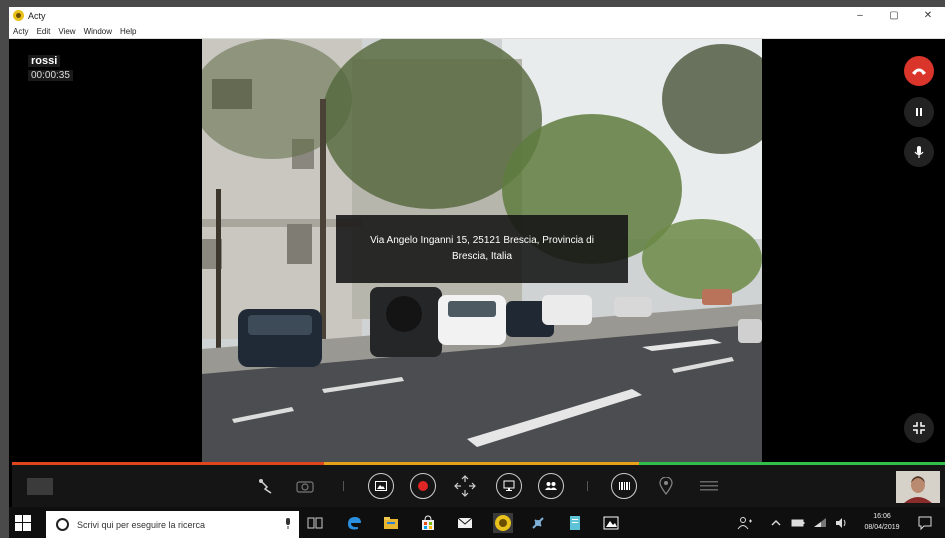 This screenshot has width=945, height=538. What do you see at coordinates (44, 31) in the screenshot?
I see `menu-edit: Edit` at bounding box center [44, 31].